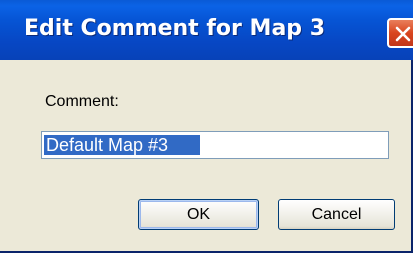 This screenshot has height=253, width=413. What do you see at coordinates (107, 145) in the screenshot?
I see `comment-input-value: Default Map #3` at bounding box center [107, 145].